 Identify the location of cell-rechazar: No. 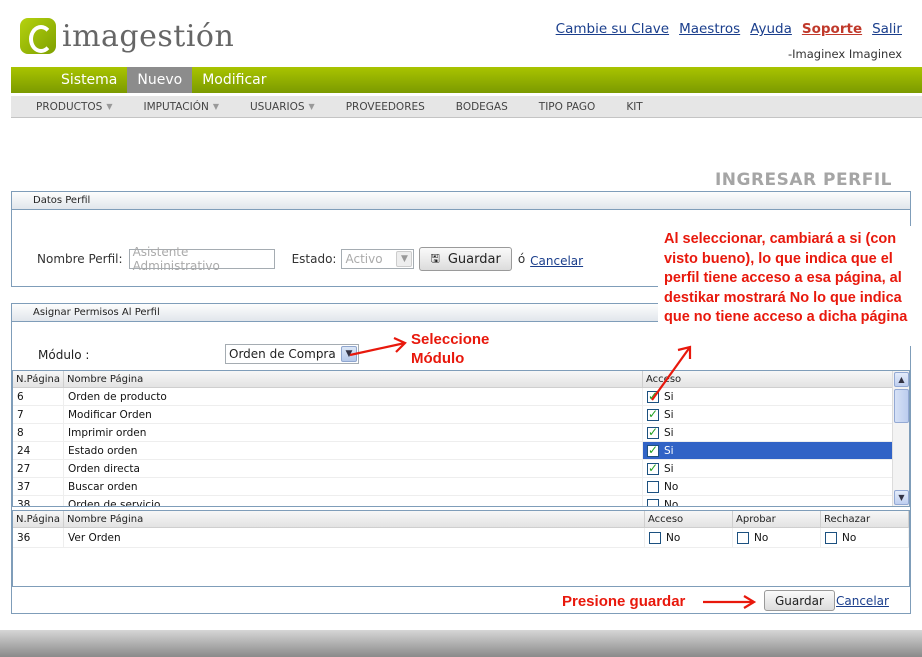
(865, 537).